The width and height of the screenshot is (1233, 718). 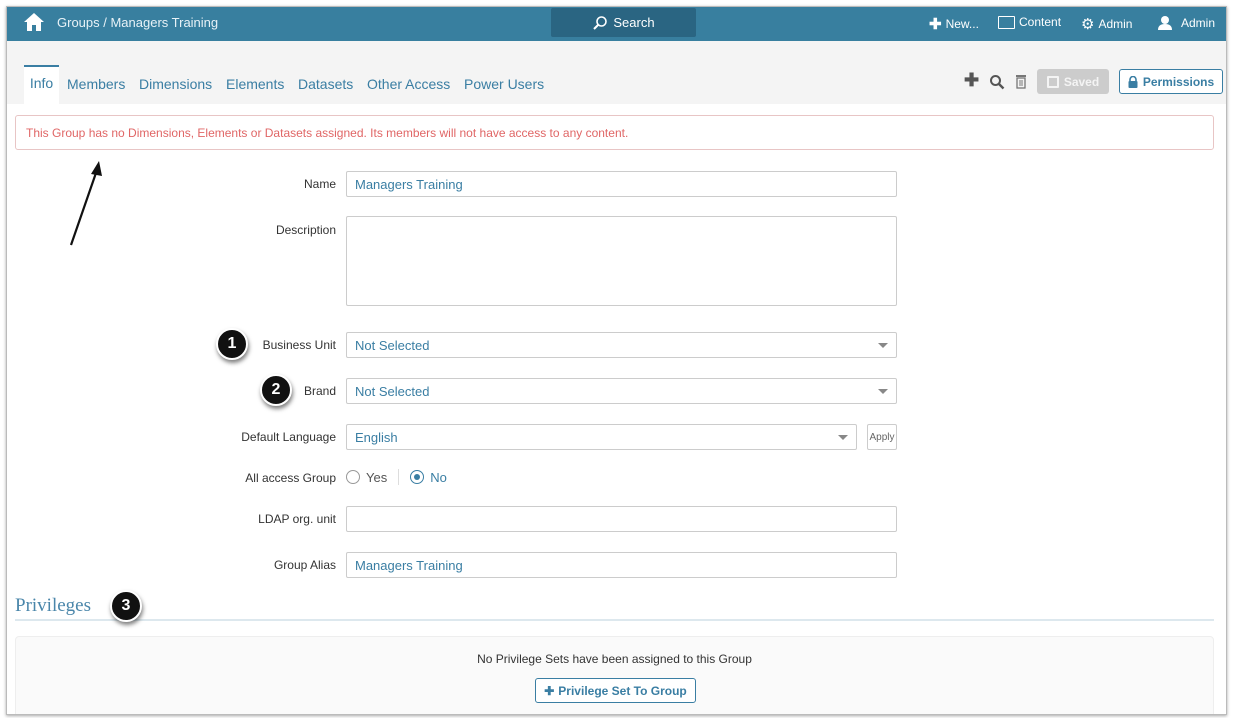 What do you see at coordinates (396, 477) in the screenshot?
I see `all-access-radio-group: Yes No` at bounding box center [396, 477].